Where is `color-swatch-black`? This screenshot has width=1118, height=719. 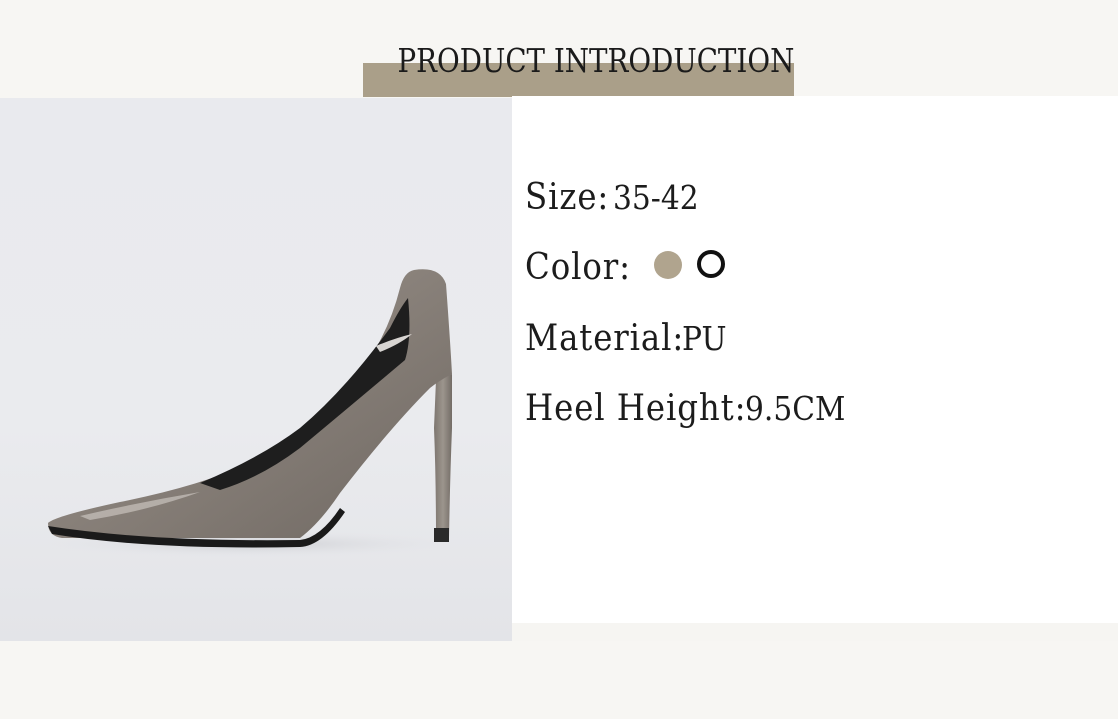 color-swatch-black is located at coordinates (711, 264).